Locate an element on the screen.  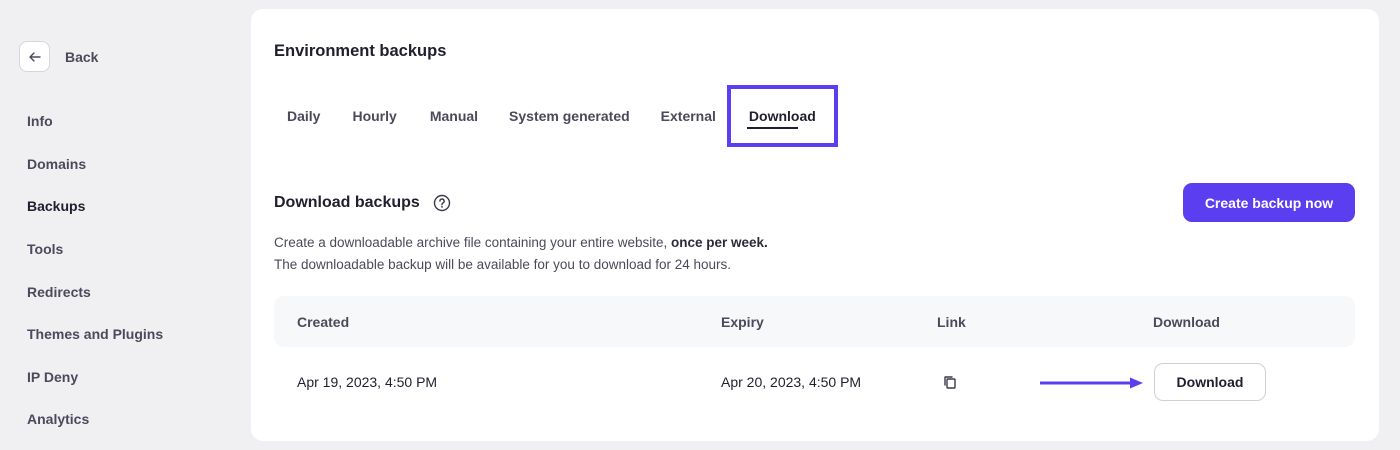
sidebar-item-redirects: Redirects is located at coordinates (125, 291).